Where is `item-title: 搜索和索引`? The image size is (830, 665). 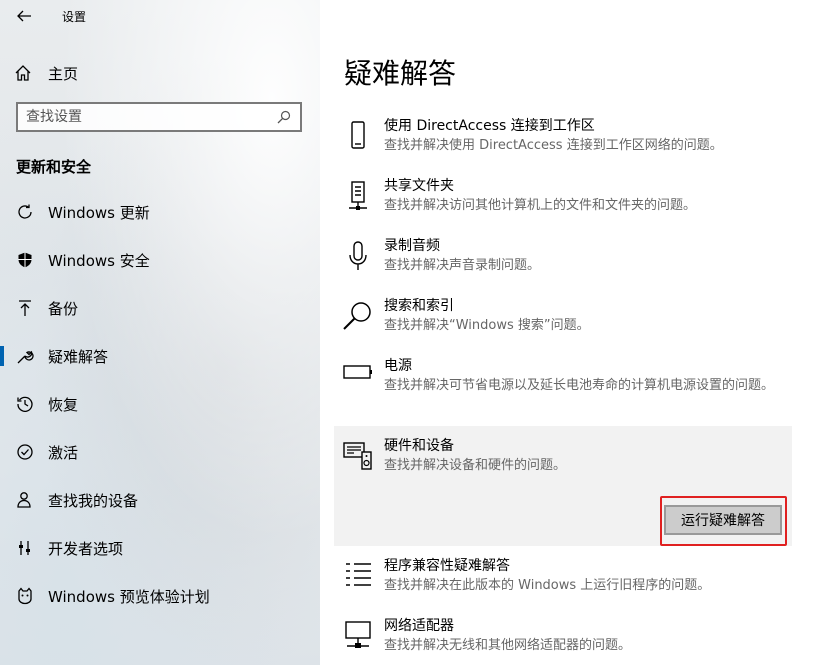 item-title: 搜索和索引 is located at coordinates (419, 306).